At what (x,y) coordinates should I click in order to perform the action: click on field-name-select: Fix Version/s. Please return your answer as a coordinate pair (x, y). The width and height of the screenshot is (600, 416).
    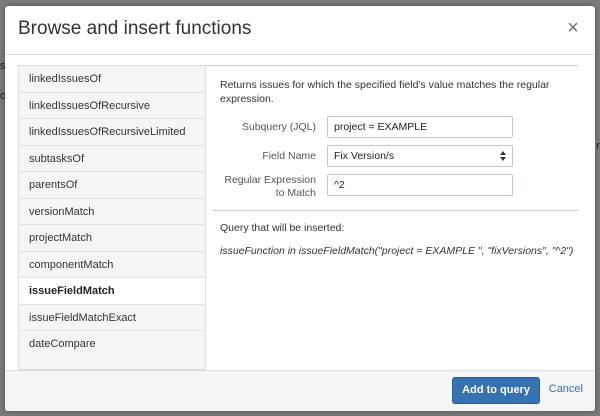
    Looking at the image, I should click on (420, 156).